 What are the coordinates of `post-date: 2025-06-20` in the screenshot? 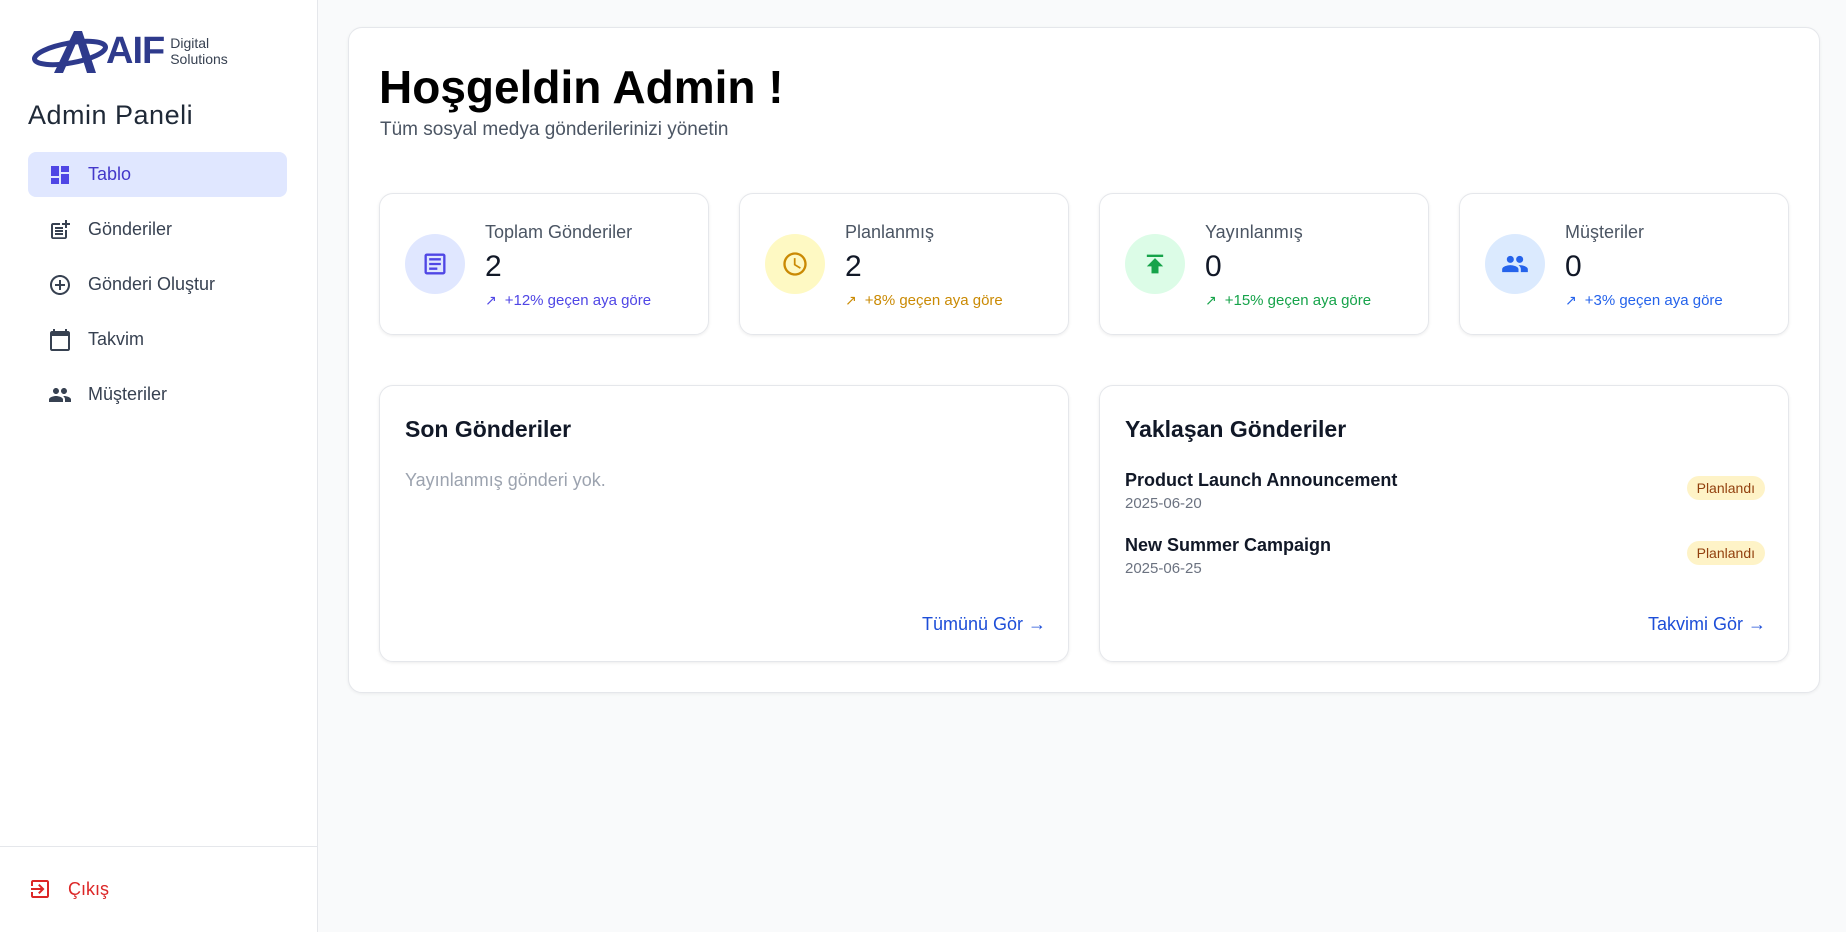 It's located at (1163, 503).